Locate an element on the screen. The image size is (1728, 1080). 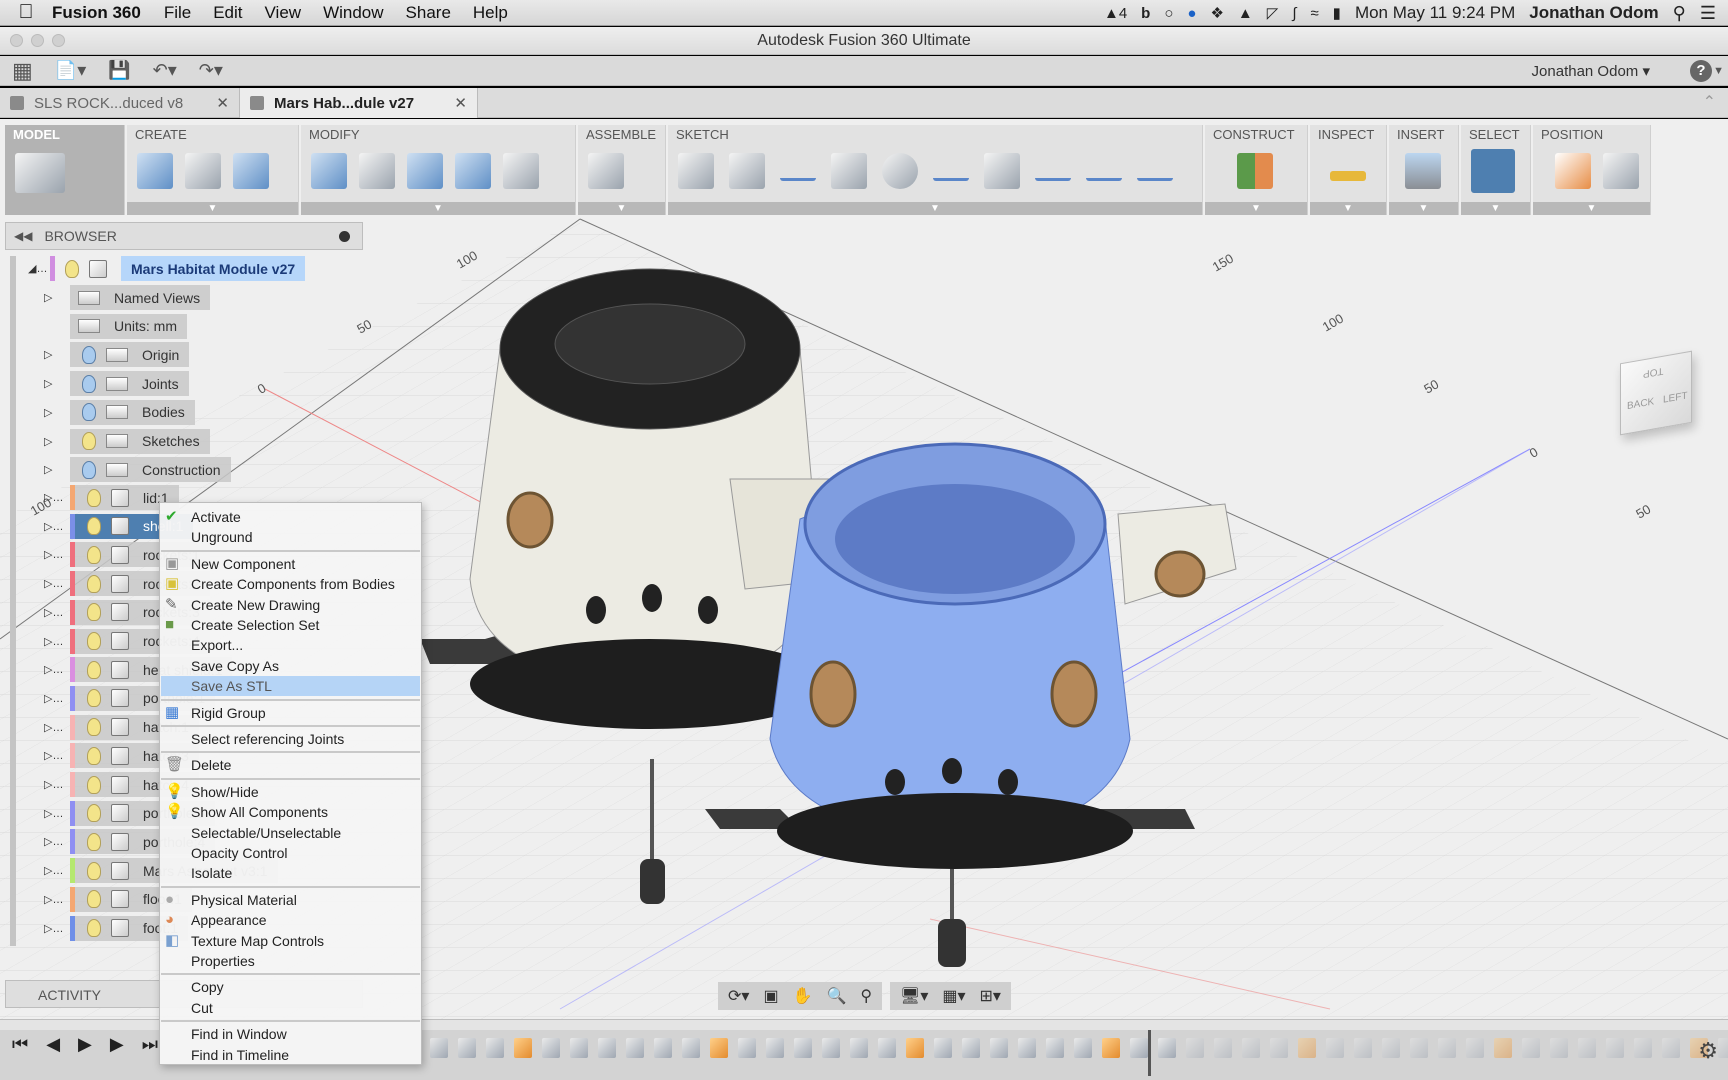
display-settings-icon: 🖥▾ is located at coordinates (914, 996).